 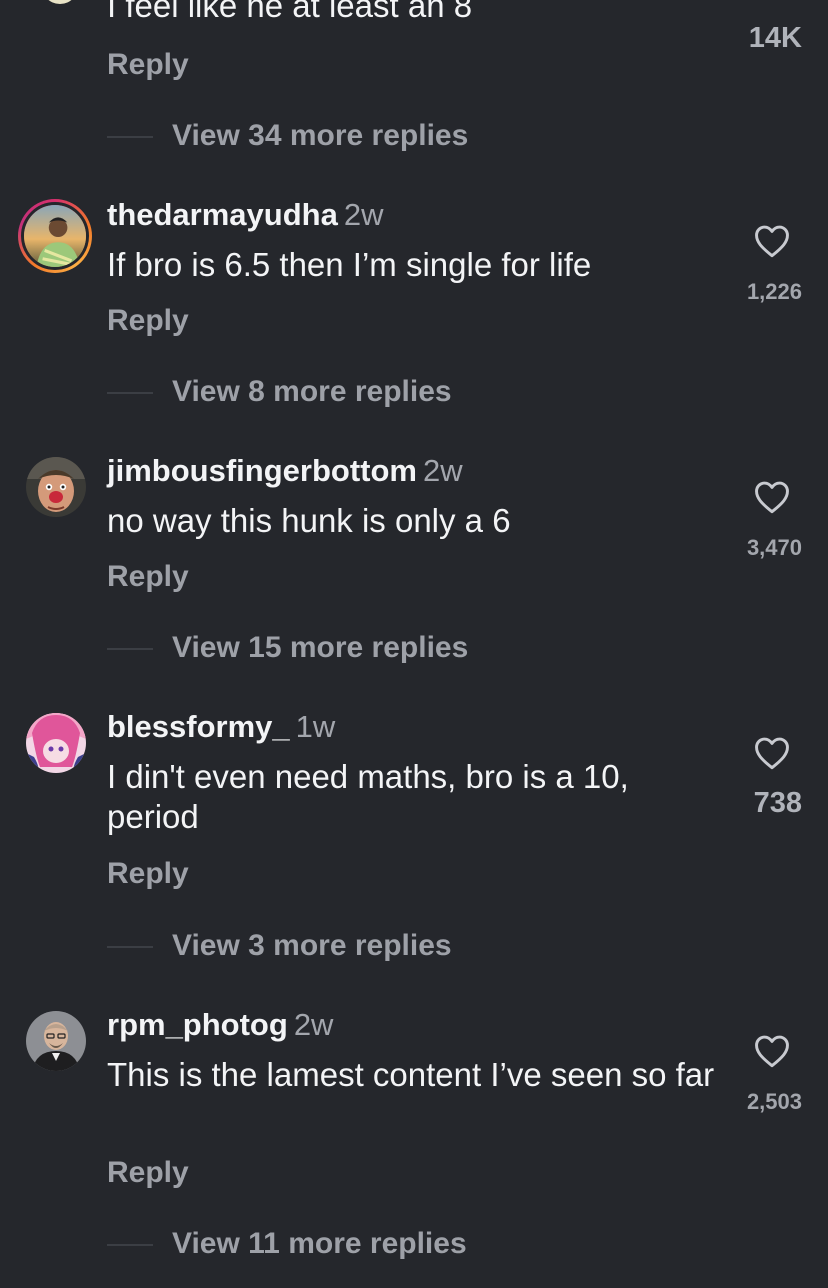 What do you see at coordinates (262, 470) in the screenshot?
I see `username: jimbousfingerbottom` at bounding box center [262, 470].